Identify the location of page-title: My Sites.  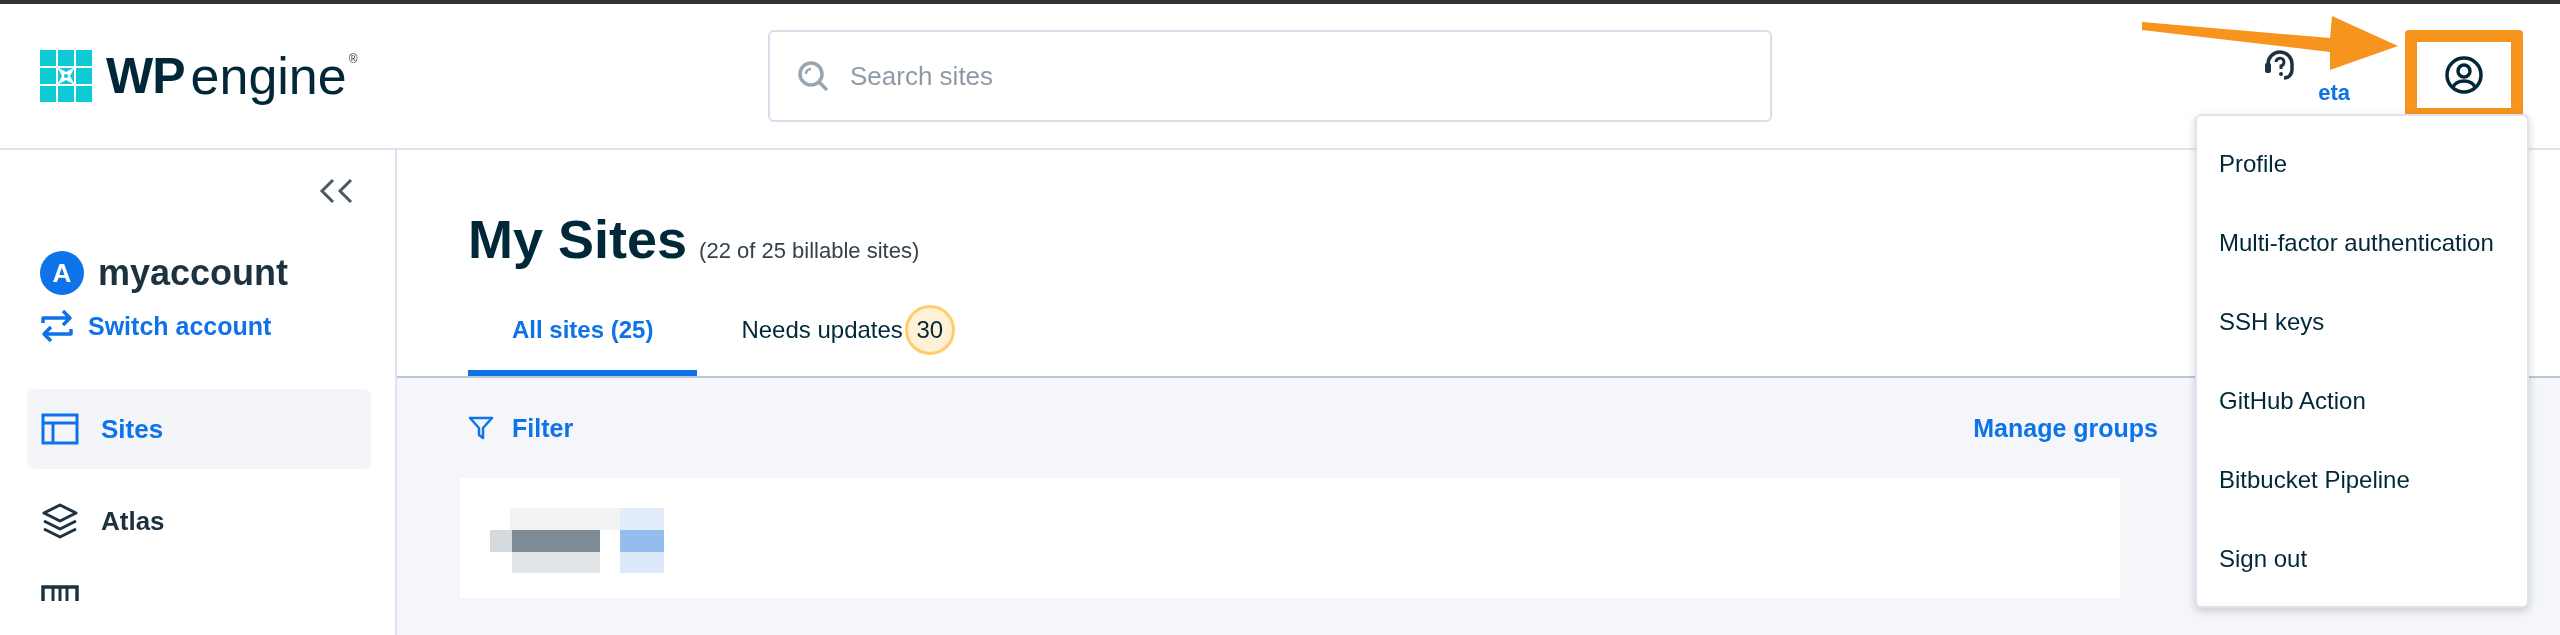
(578, 239).